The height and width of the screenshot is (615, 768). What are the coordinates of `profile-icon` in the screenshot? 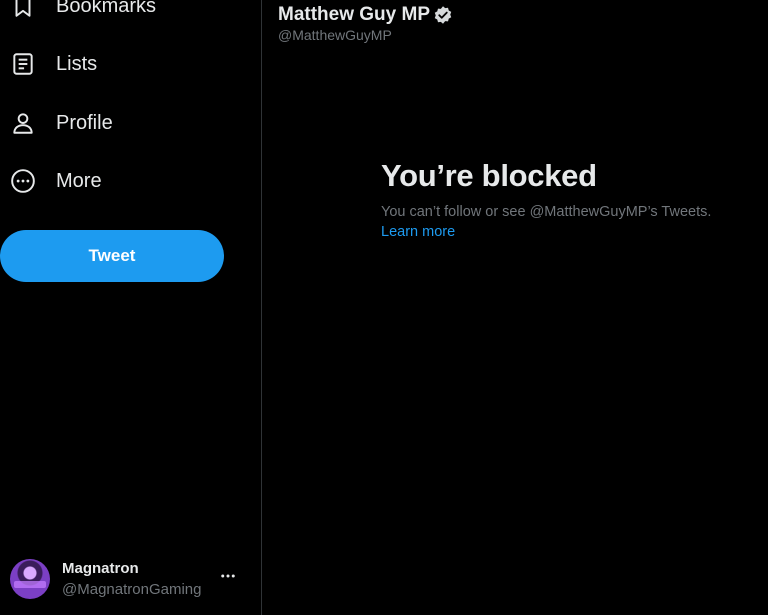 It's located at (23, 123).